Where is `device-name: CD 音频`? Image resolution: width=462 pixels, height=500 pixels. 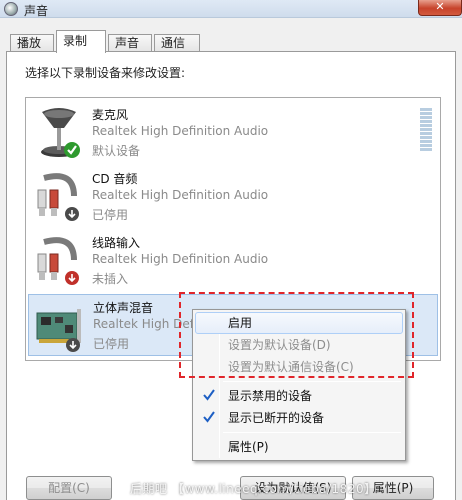
device-name: CD 音频 is located at coordinates (115, 179).